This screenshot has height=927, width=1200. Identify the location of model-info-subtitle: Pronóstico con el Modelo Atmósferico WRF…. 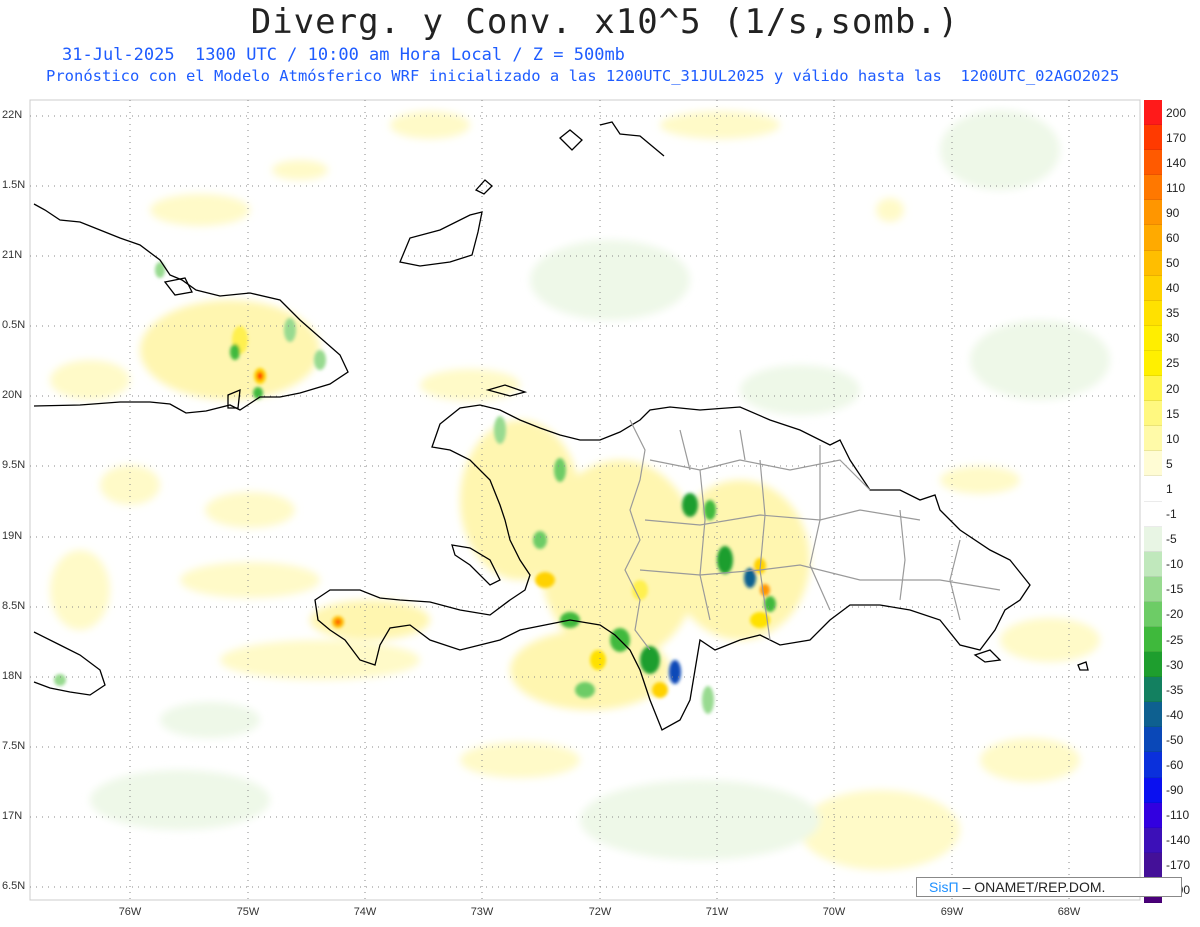
(583, 76).